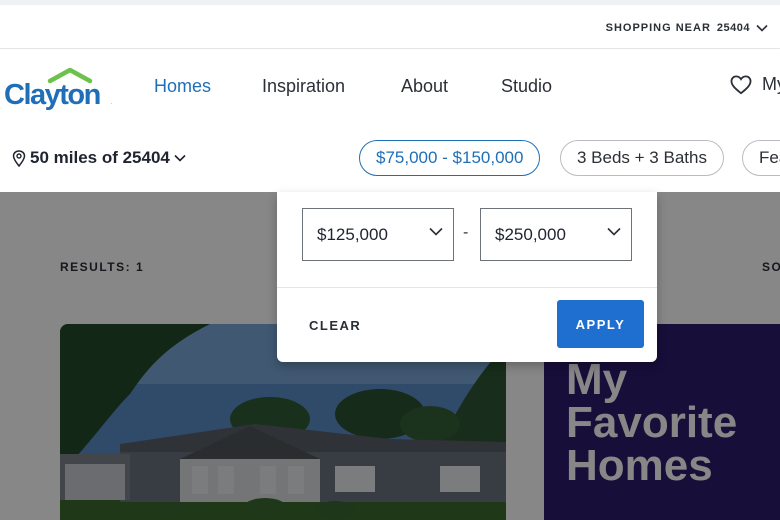  What do you see at coordinates (335, 325) in the screenshot?
I see `clear-button: CLEAR` at bounding box center [335, 325].